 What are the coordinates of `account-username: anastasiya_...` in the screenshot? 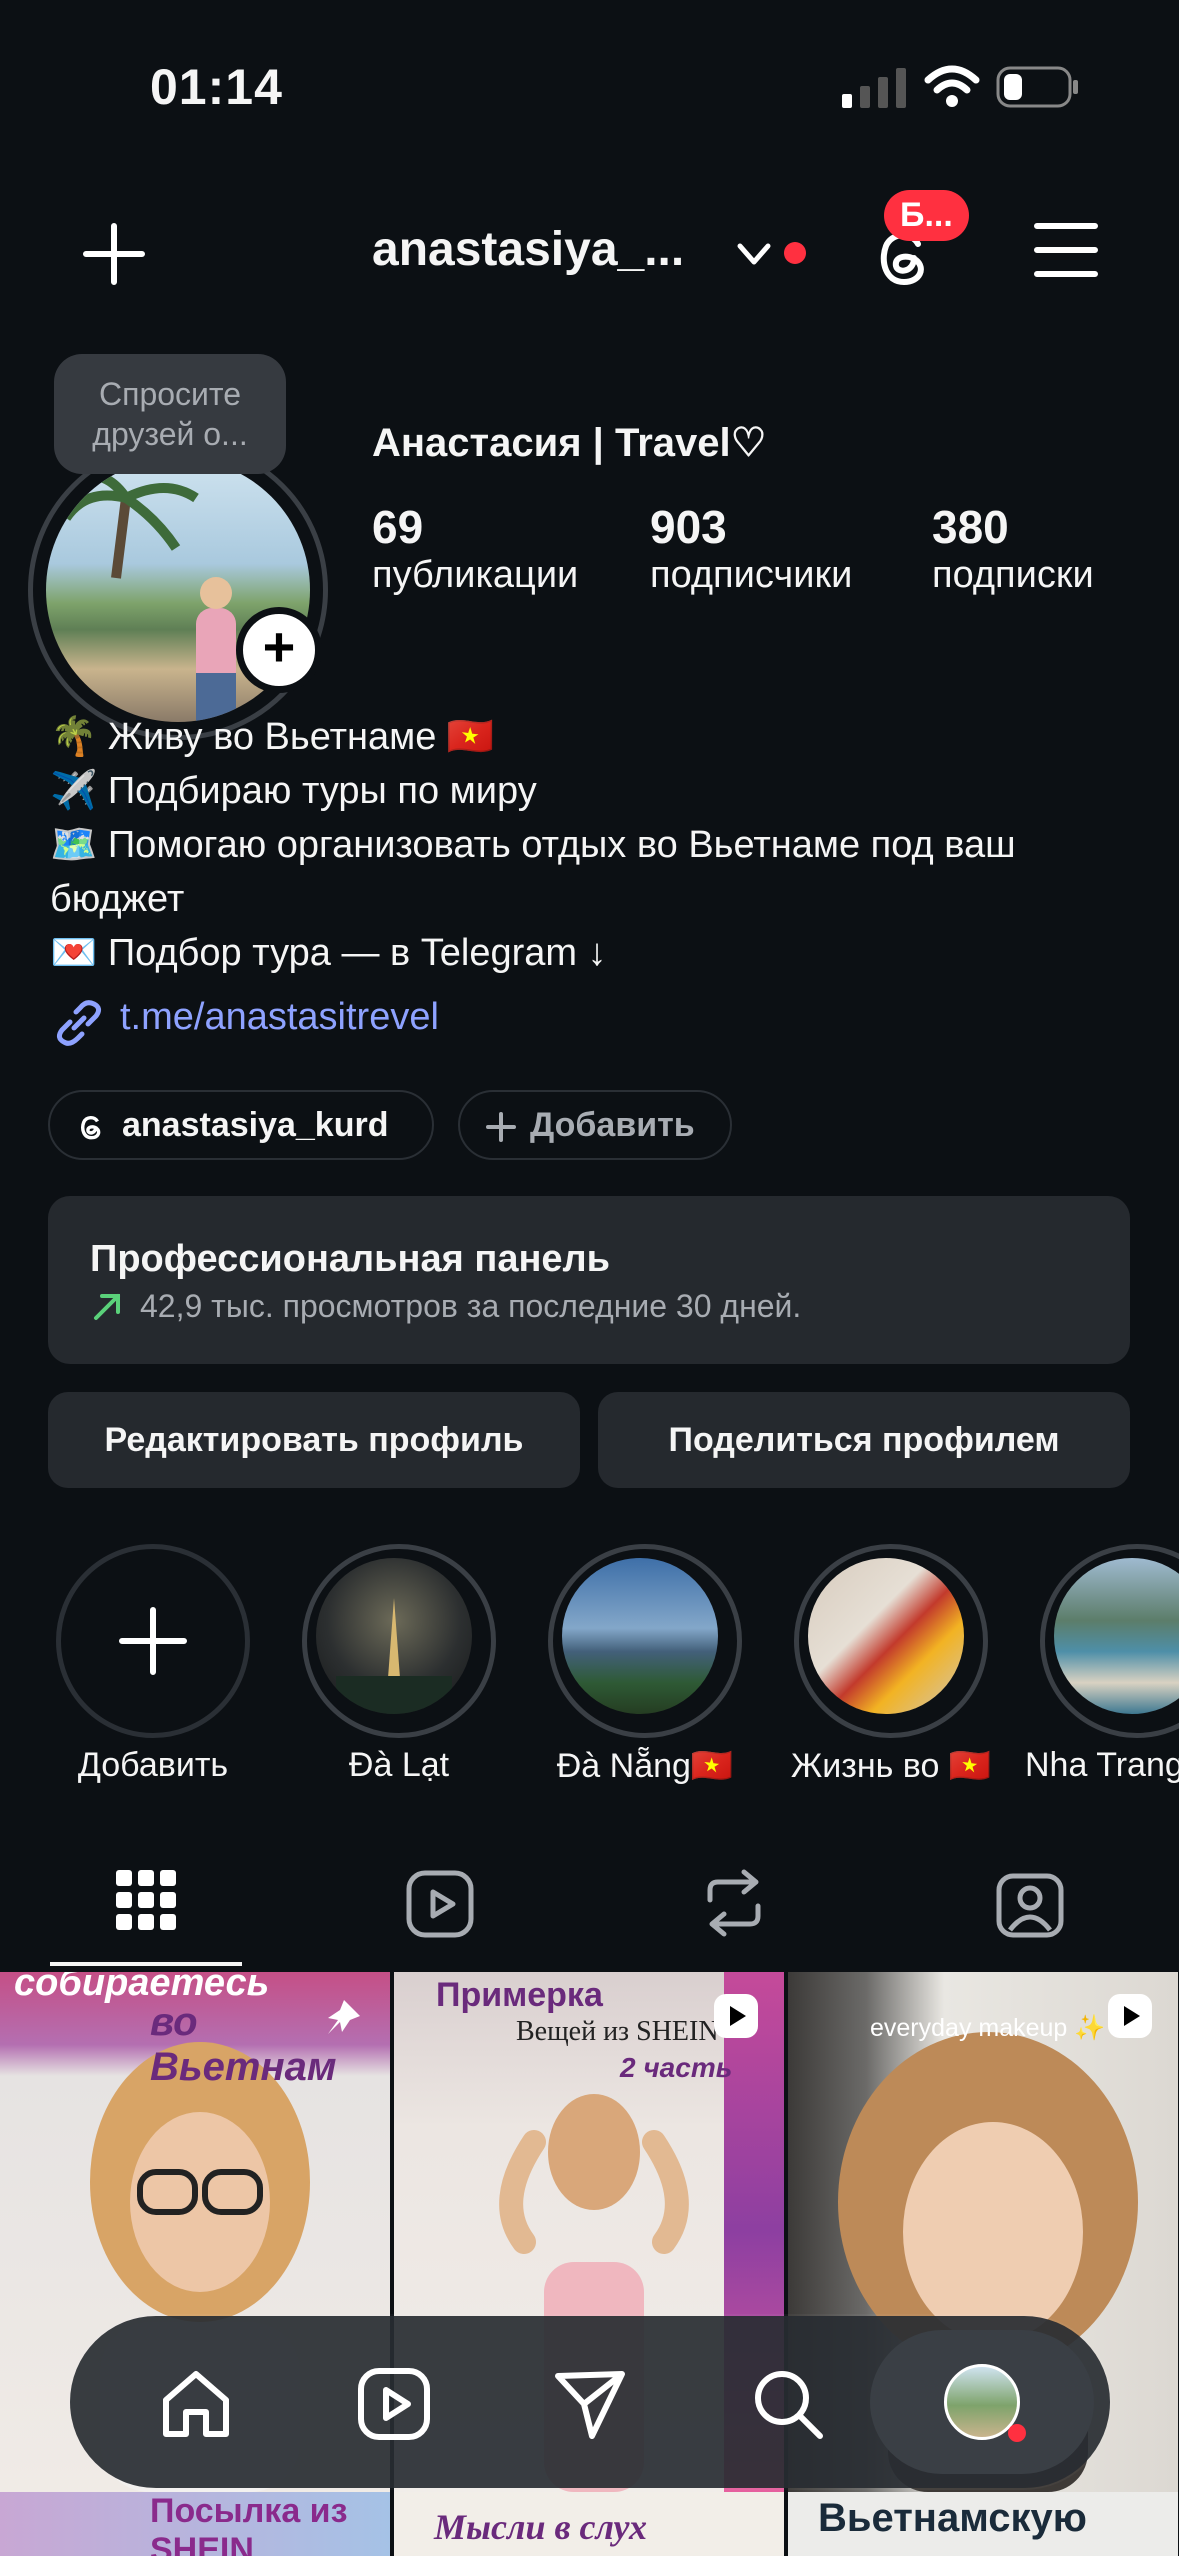 It's located at (528, 249).